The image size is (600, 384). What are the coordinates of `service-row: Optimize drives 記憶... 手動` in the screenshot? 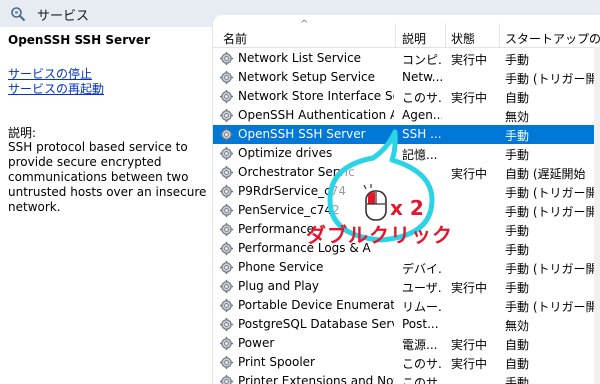 It's located at (406, 153).